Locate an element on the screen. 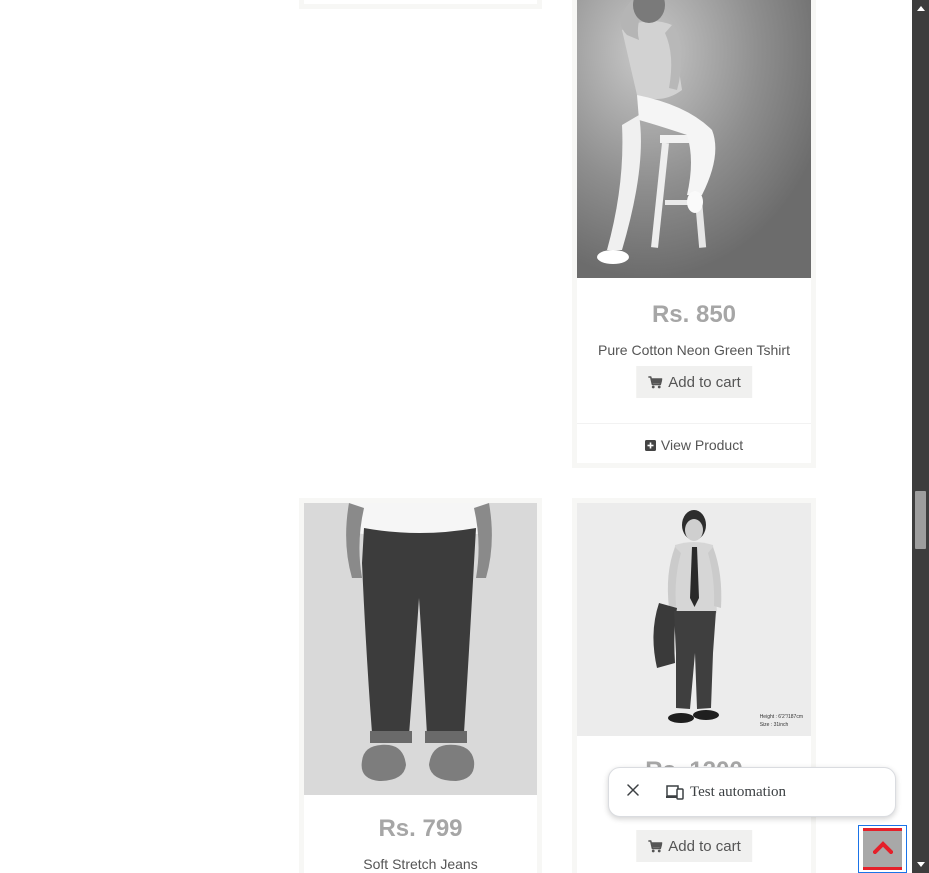  scrollbar-thumb is located at coordinates (920, 520).